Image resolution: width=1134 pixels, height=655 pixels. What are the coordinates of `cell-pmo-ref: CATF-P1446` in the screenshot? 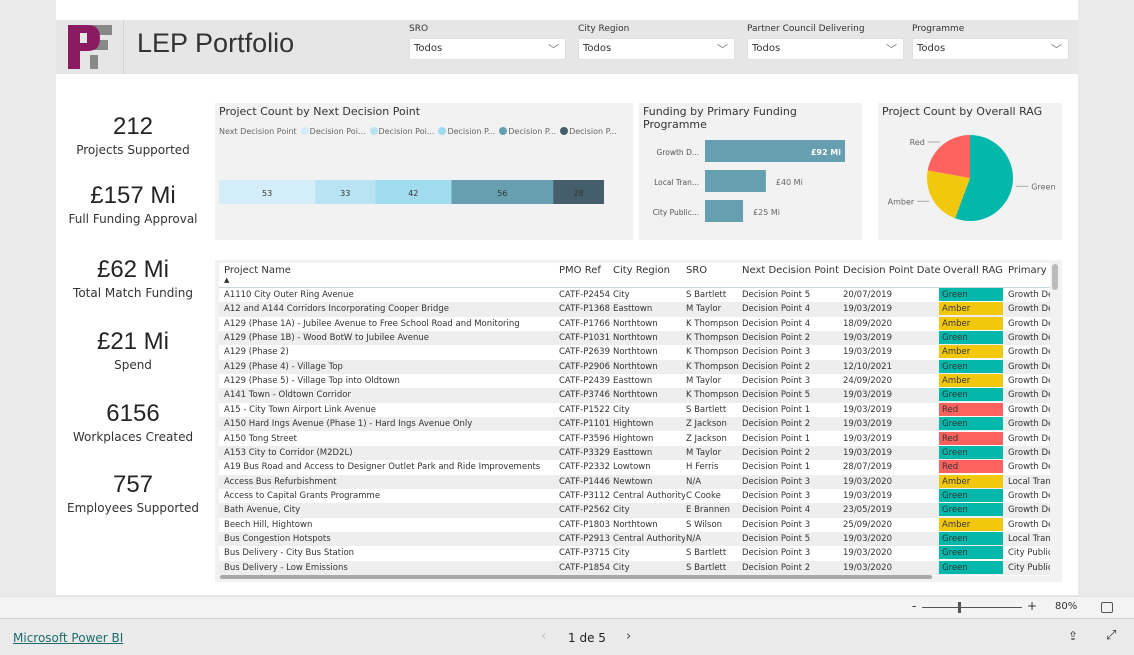 It's located at (584, 481).